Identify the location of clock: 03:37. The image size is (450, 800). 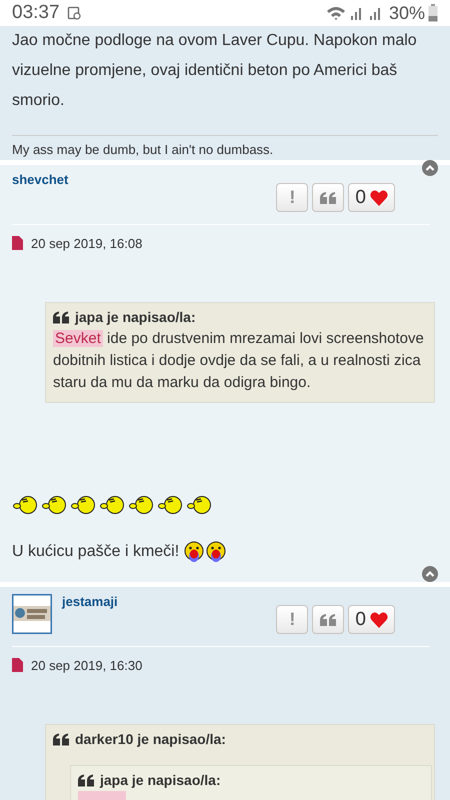
(36, 13).